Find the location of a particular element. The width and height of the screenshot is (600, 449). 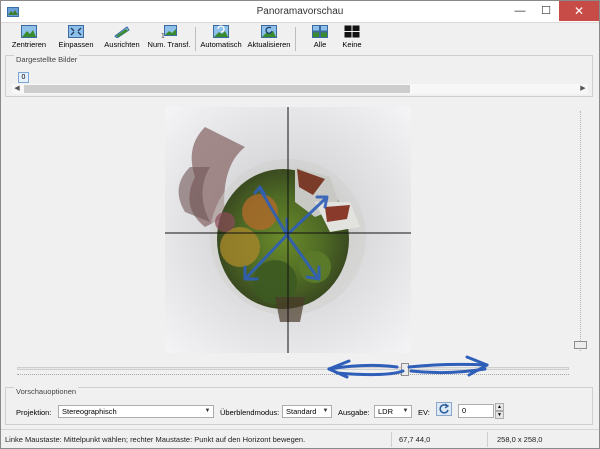

preview-options-legend: Vorschauoptionen is located at coordinates (46, 391).